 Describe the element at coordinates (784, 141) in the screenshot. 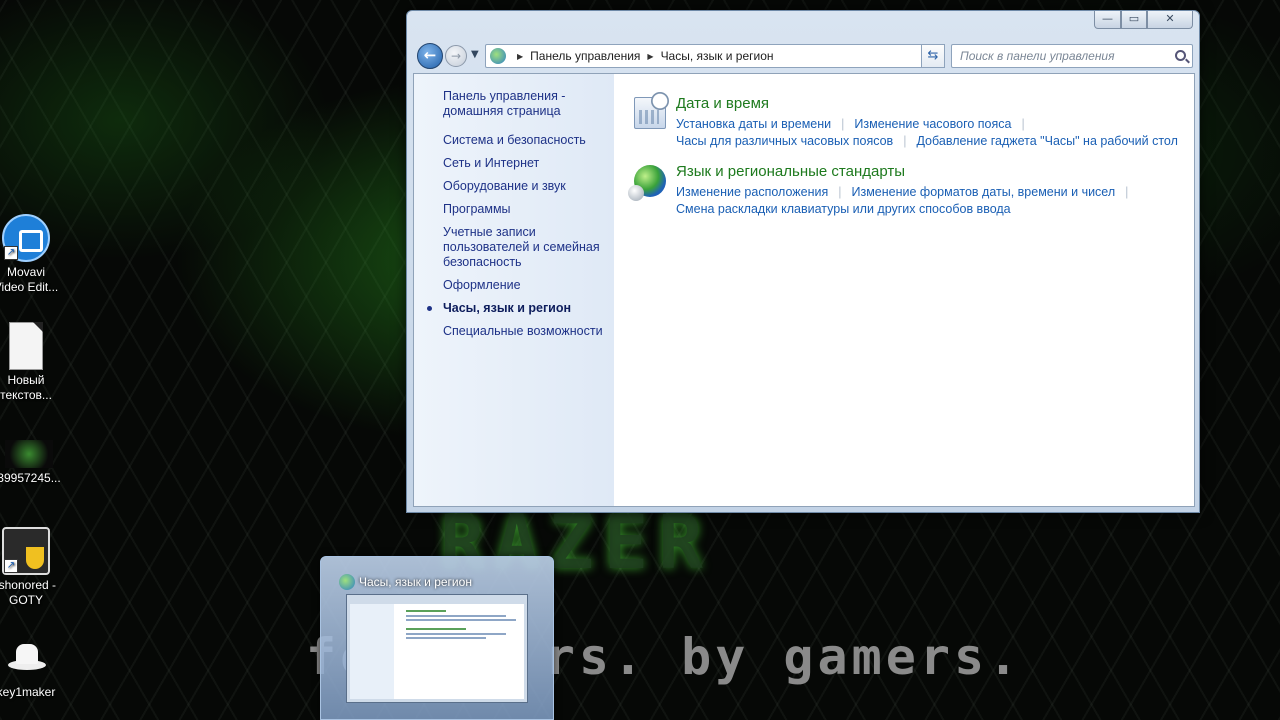

I see `link-additional-clocks: Часы для различных часовых поясов` at that location.